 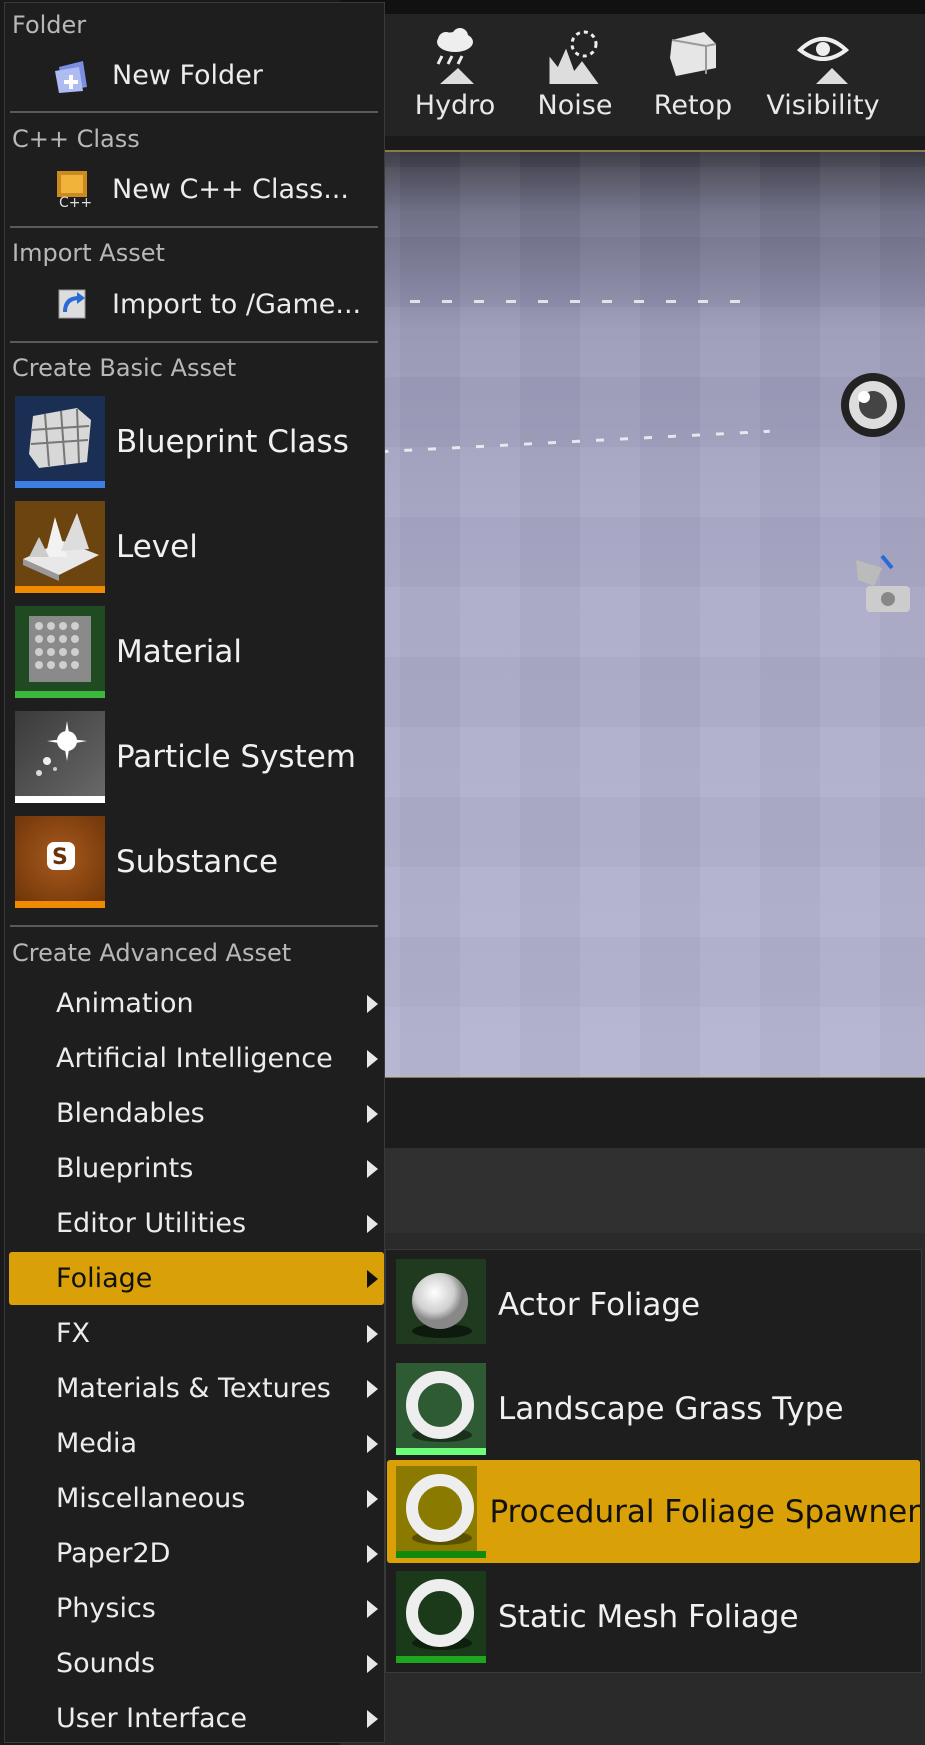 I want to click on toolbar-label: Retop, so click(x=693, y=105).